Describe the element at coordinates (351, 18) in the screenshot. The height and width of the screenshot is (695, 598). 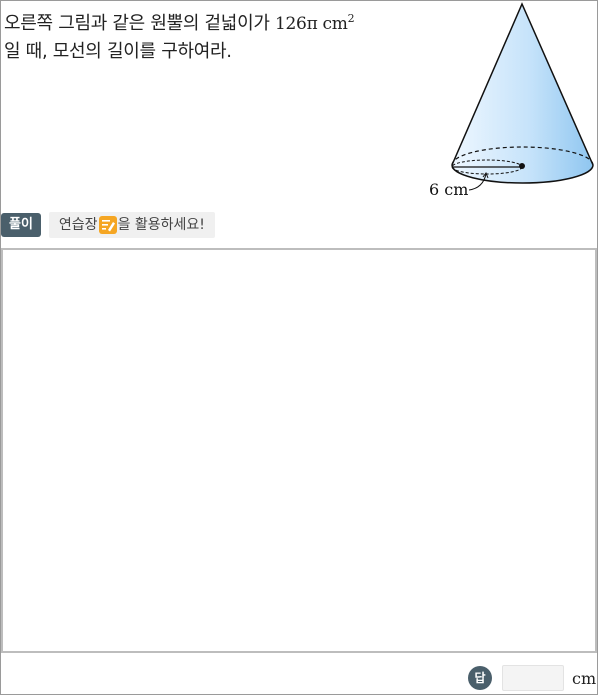
I see `surface-area-exponent: 2` at that location.